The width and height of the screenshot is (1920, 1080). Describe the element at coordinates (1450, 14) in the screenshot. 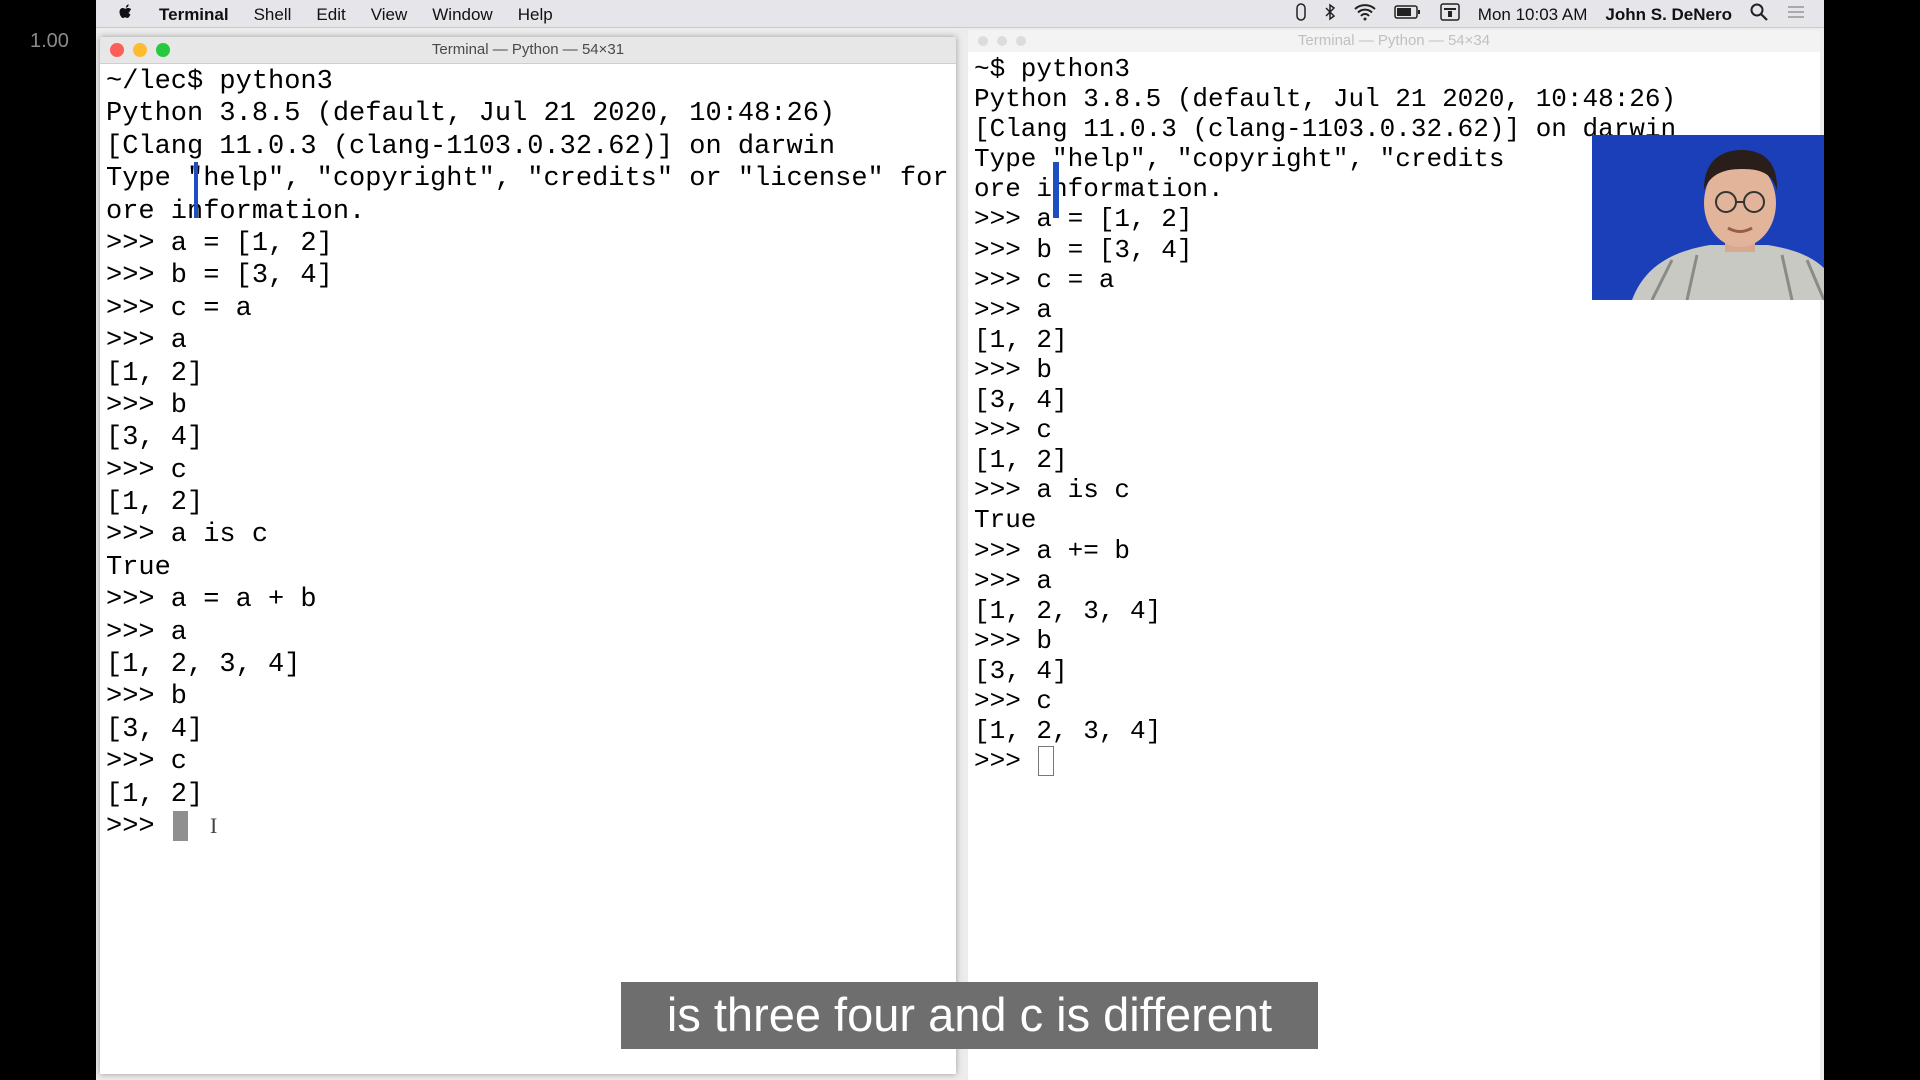

I see `input-menu-icon` at that location.